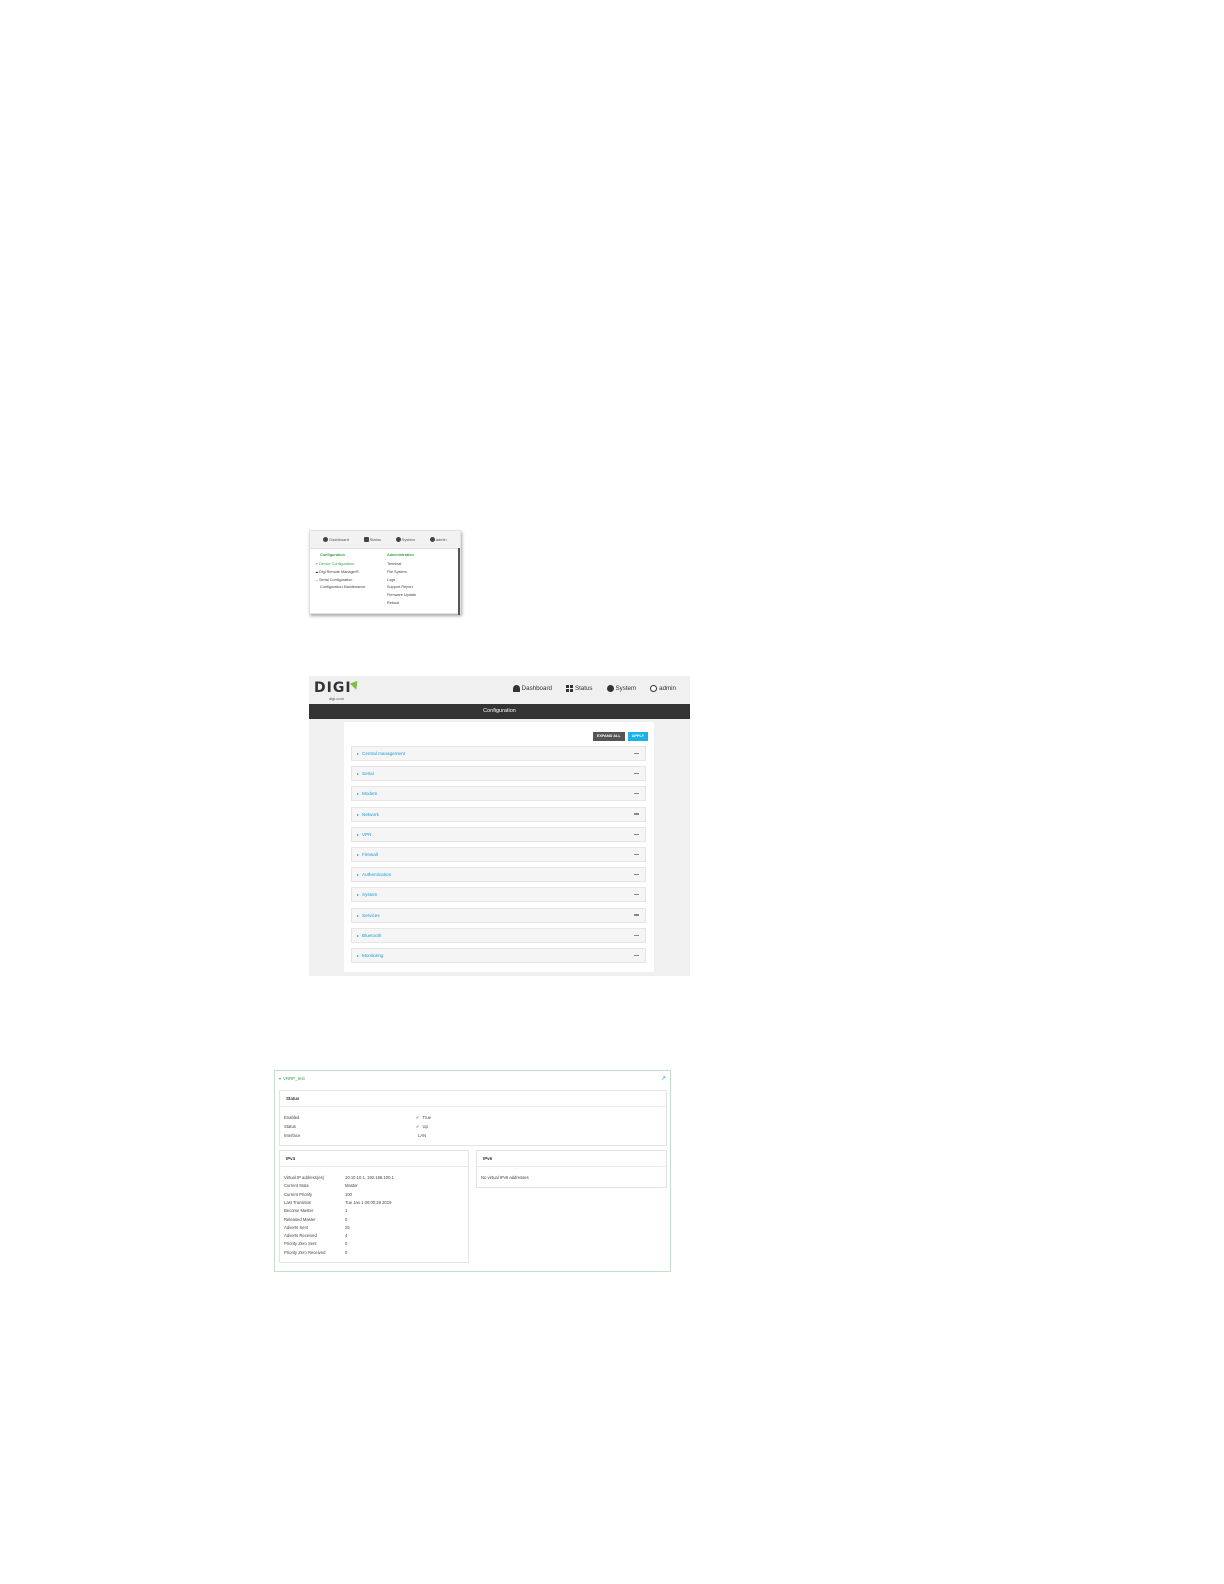 The width and height of the screenshot is (1224, 1584). Describe the element at coordinates (305, 1252) in the screenshot. I see `ipv4-label: Priority Zero Received` at that location.